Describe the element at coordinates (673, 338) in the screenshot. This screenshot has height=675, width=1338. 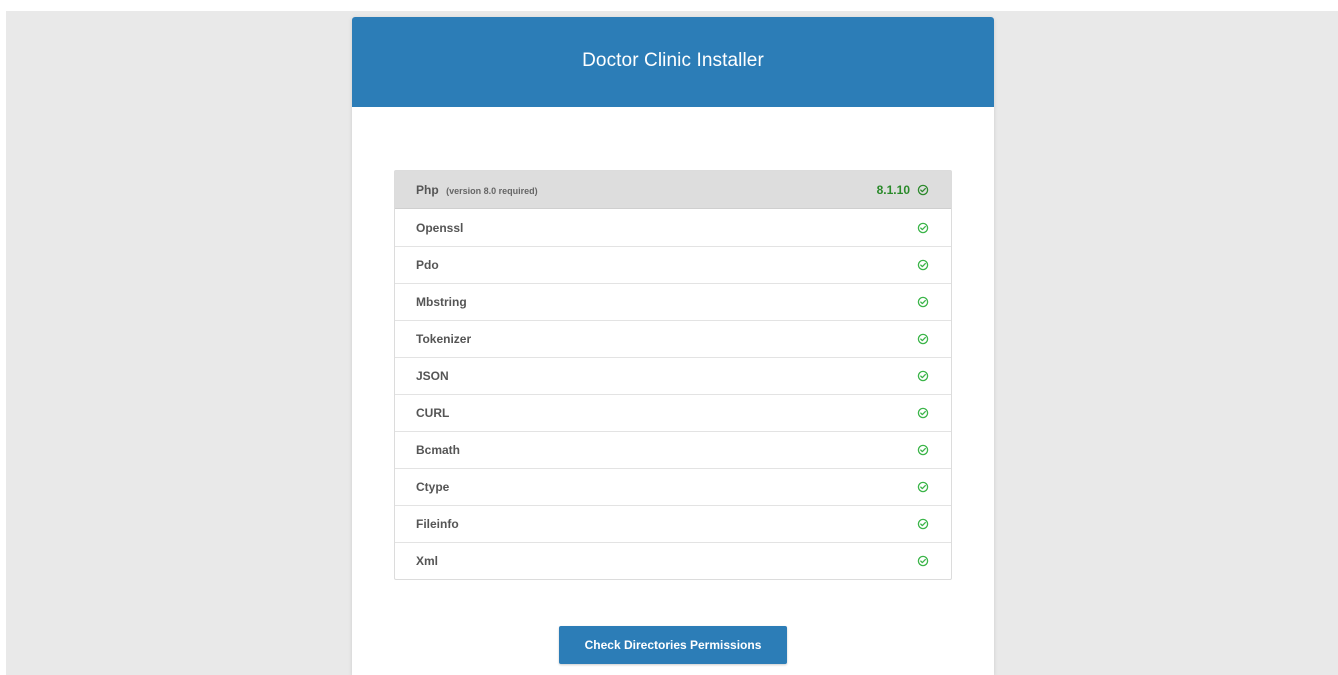
I see `requirement-row-tokenizer: Tokenizer` at that location.